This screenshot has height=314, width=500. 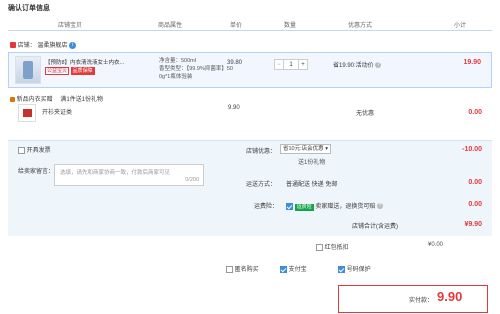 What do you see at coordinates (250, 24) in the screenshot?
I see `table-header: 店铺宝贝 商品属性 单价 数量 优惠方式 小计` at bounding box center [250, 24].